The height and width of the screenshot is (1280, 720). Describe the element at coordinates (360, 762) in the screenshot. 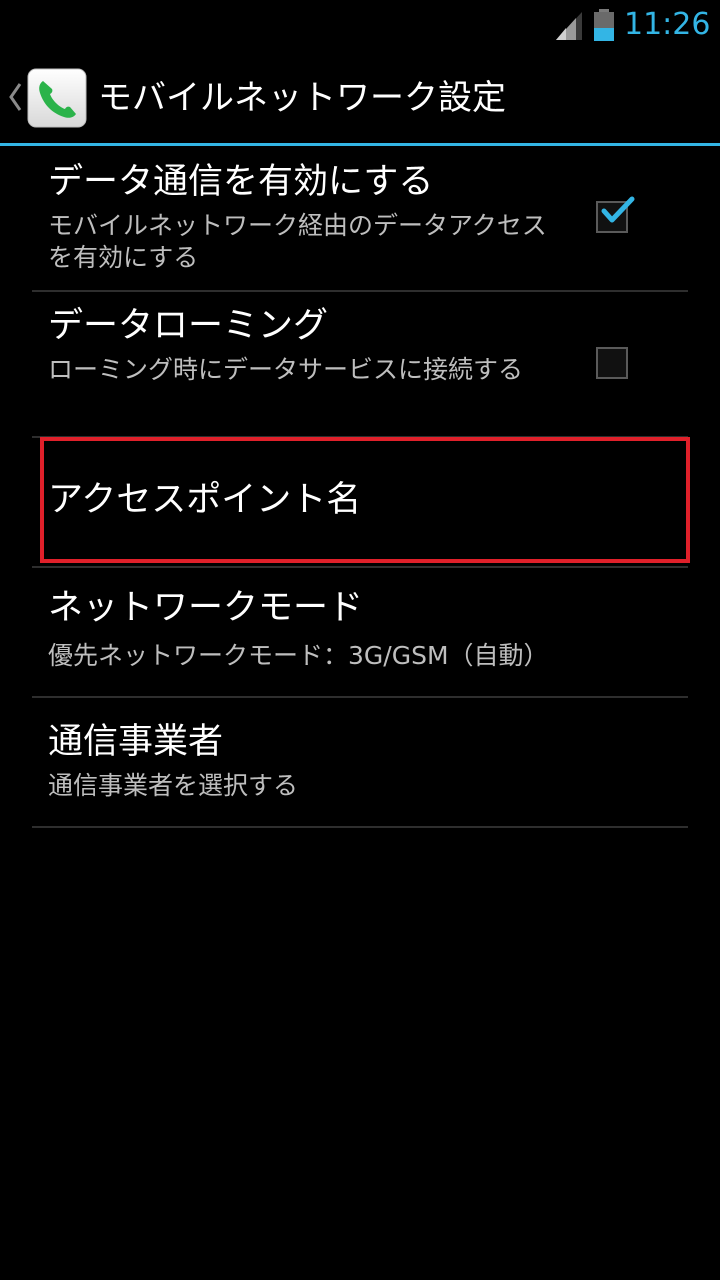

I see `pref-carrier: 通信事業者 通信事業者を選択する` at that location.